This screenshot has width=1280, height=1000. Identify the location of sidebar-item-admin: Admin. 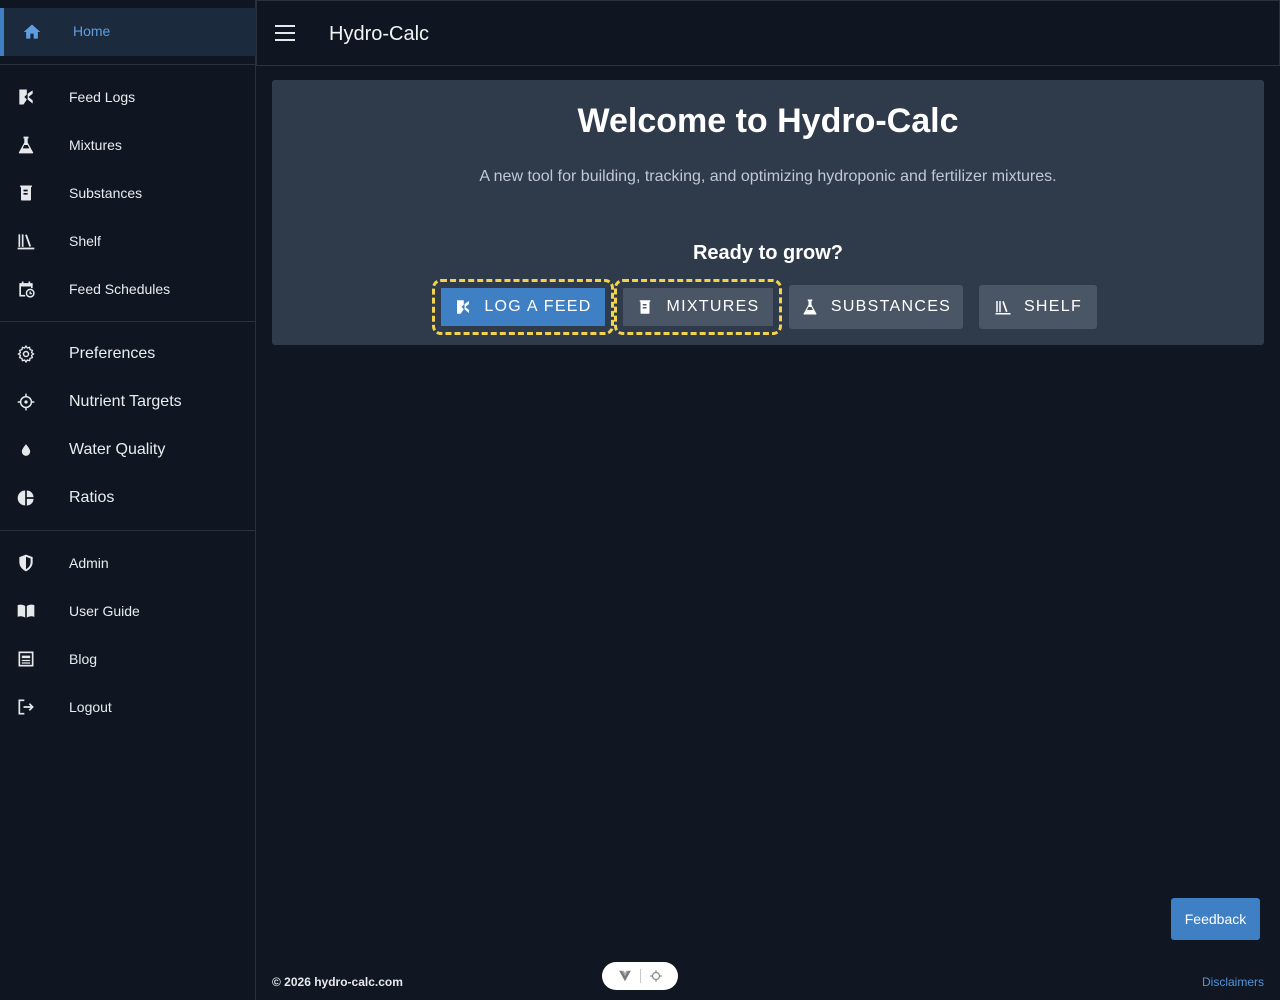
(128, 563).